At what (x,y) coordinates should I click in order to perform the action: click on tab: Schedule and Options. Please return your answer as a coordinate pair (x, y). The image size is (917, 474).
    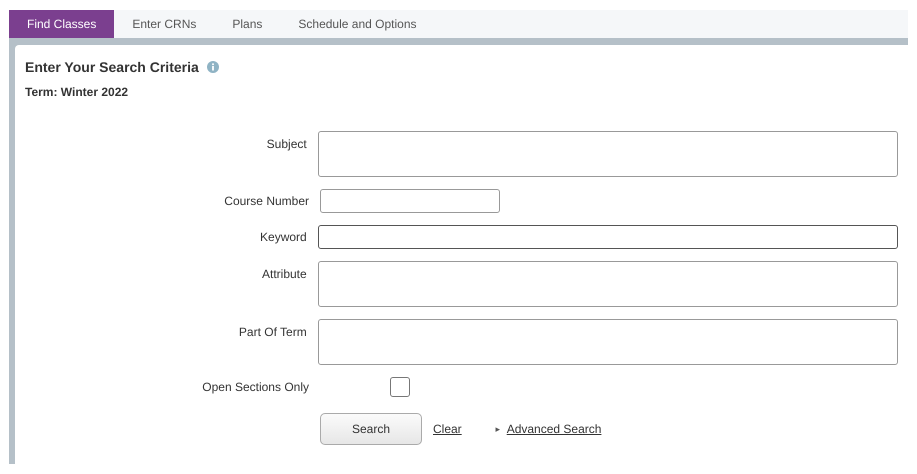
    Looking at the image, I should click on (357, 24).